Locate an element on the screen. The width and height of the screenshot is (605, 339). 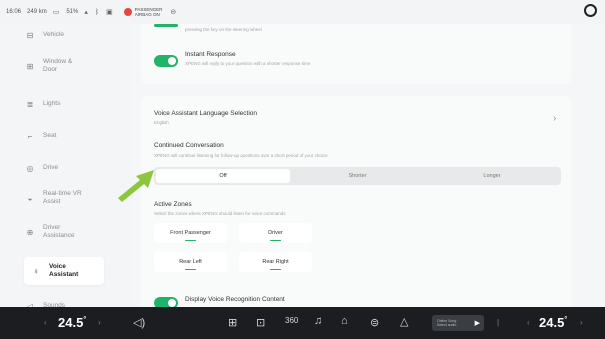
bluetooth-icon: ᛒ is located at coordinates (97, 12).